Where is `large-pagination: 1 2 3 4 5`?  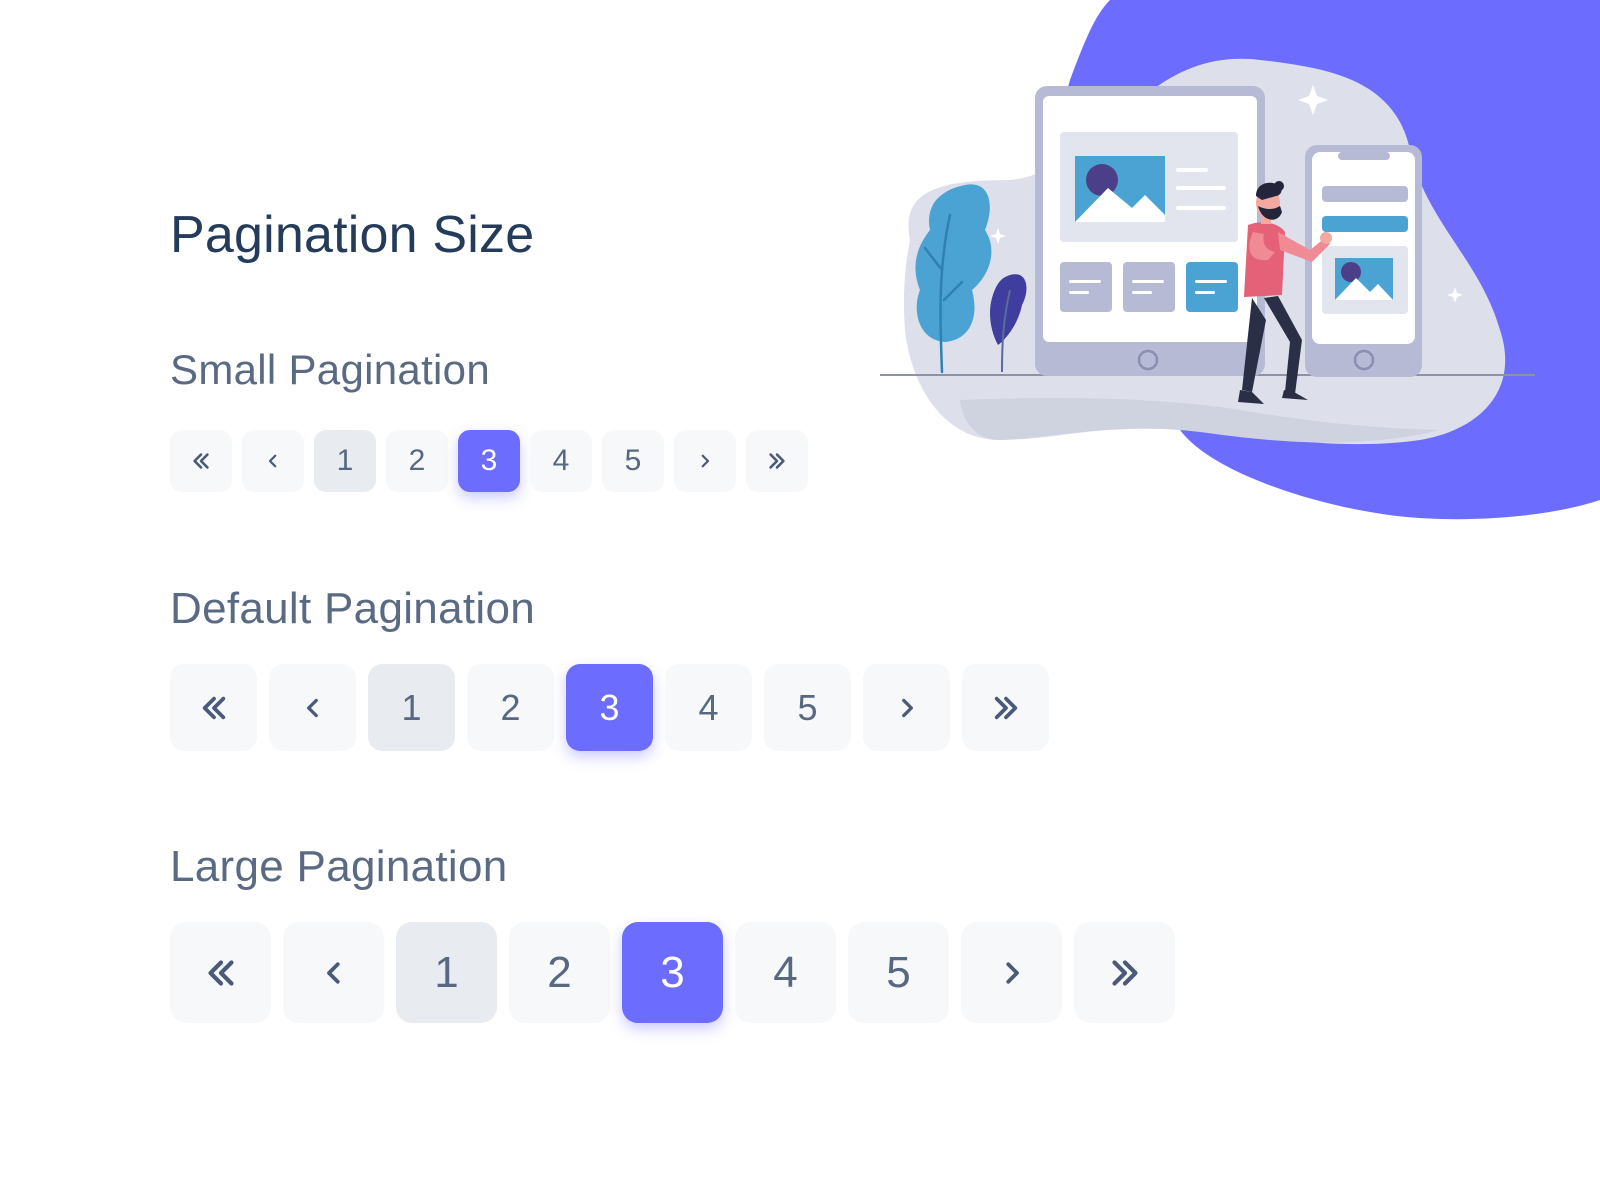
large-pagination: 1 2 3 4 5 is located at coordinates (672, 972).